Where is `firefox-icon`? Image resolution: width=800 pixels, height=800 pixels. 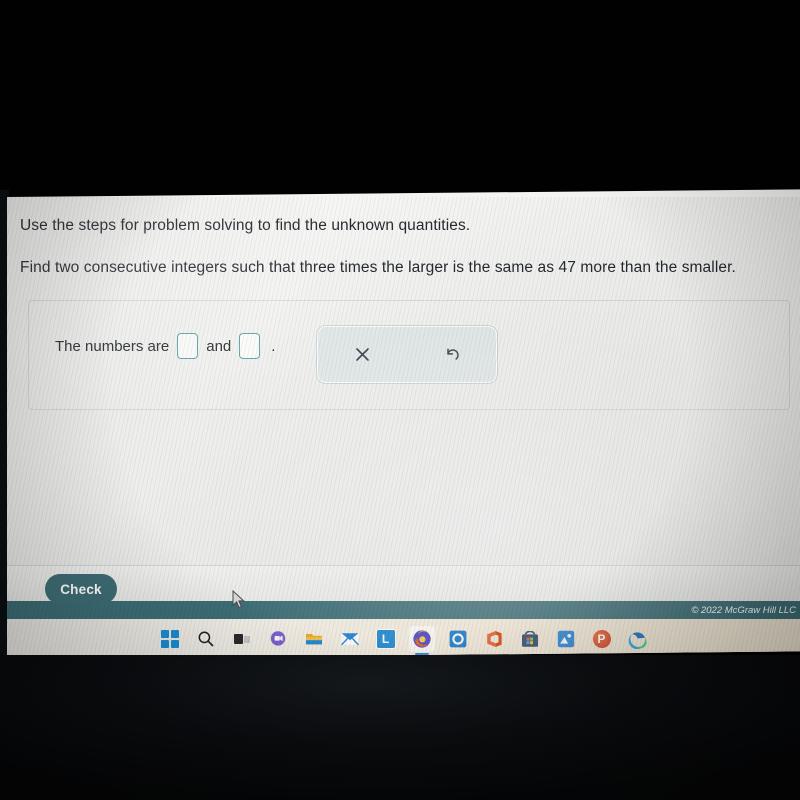
firefox-icon is located at coordinates (422, 639).